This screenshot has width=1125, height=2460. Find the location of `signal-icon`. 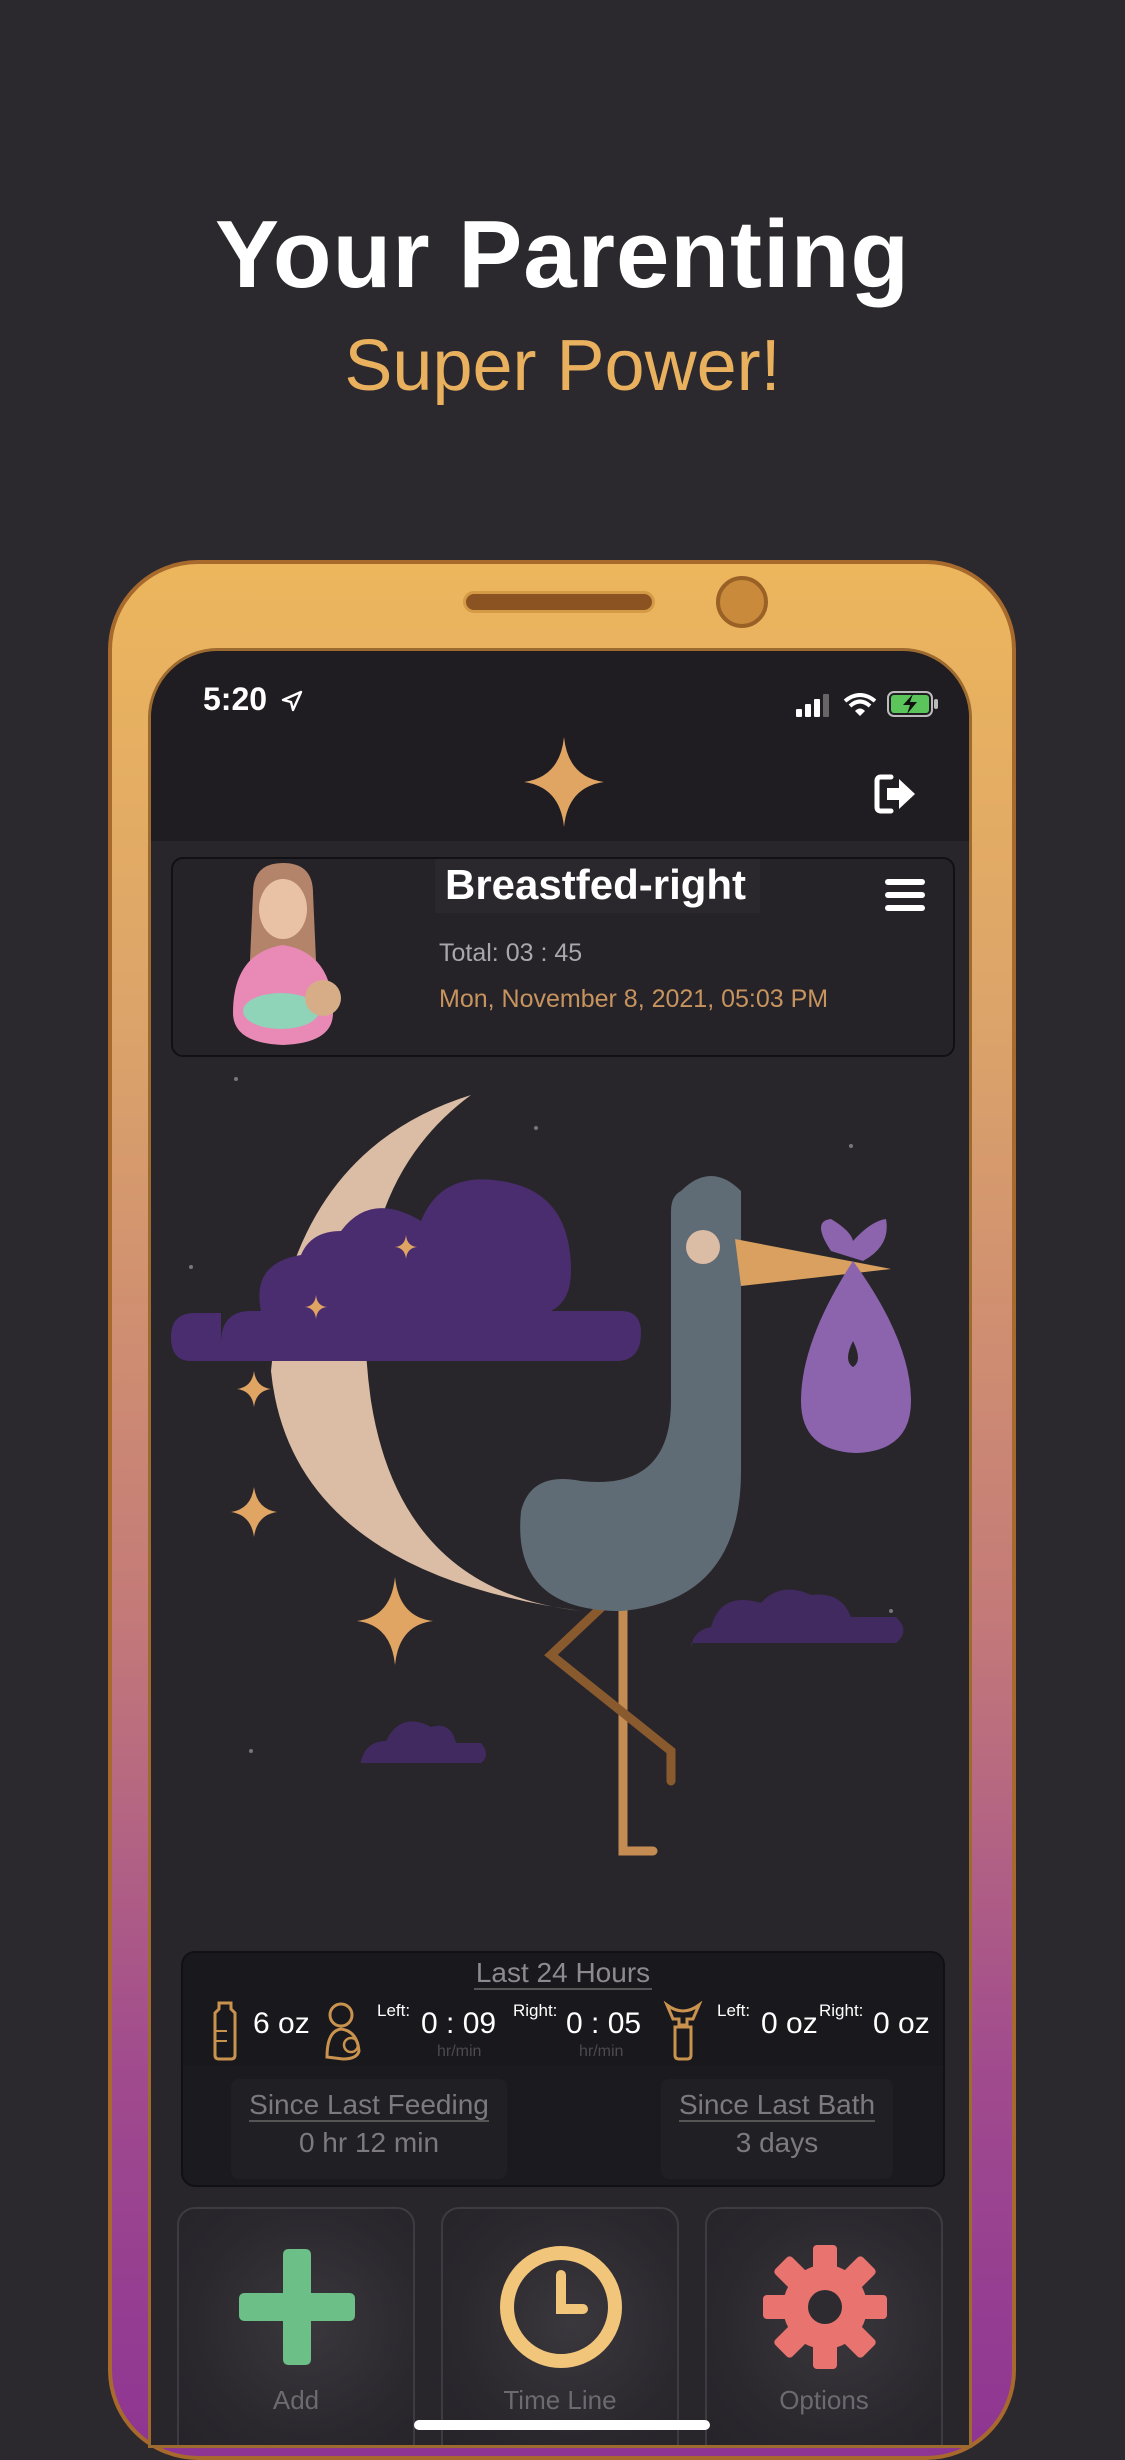

signal-icon is located at coordinates (813, 705).